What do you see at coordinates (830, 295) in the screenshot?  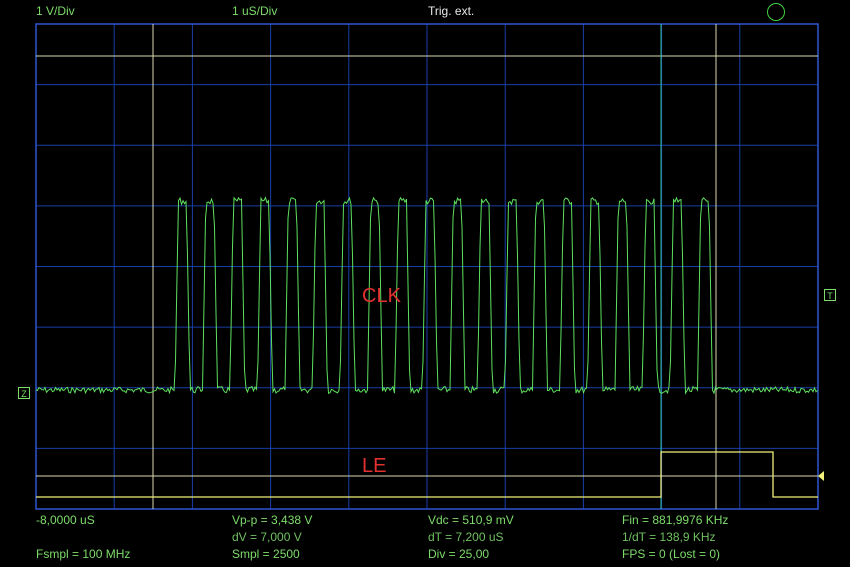 I see `trigger-level-marker: T` at bounding box center [830, 295].